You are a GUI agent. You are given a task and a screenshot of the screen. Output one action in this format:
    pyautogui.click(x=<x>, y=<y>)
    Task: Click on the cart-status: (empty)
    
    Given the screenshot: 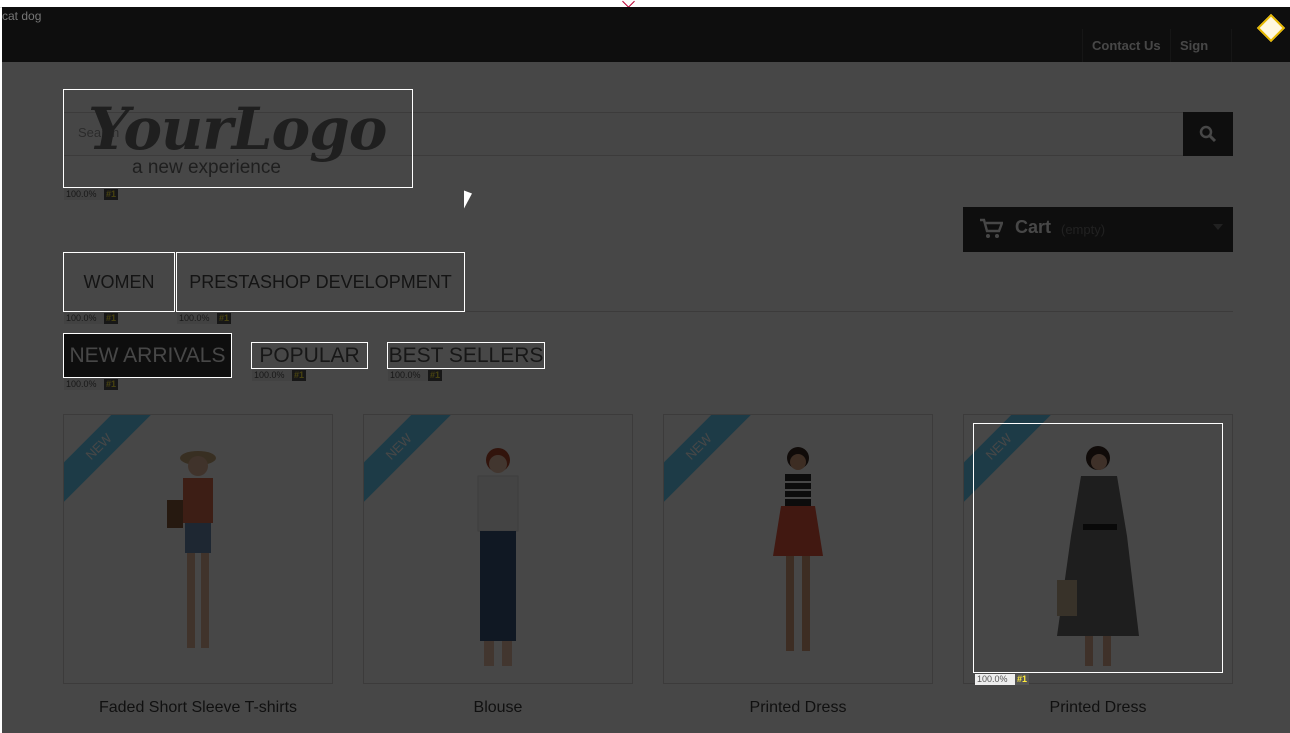 What is the action you would take?
    pyautogui.click(x=1083, y=229)
    